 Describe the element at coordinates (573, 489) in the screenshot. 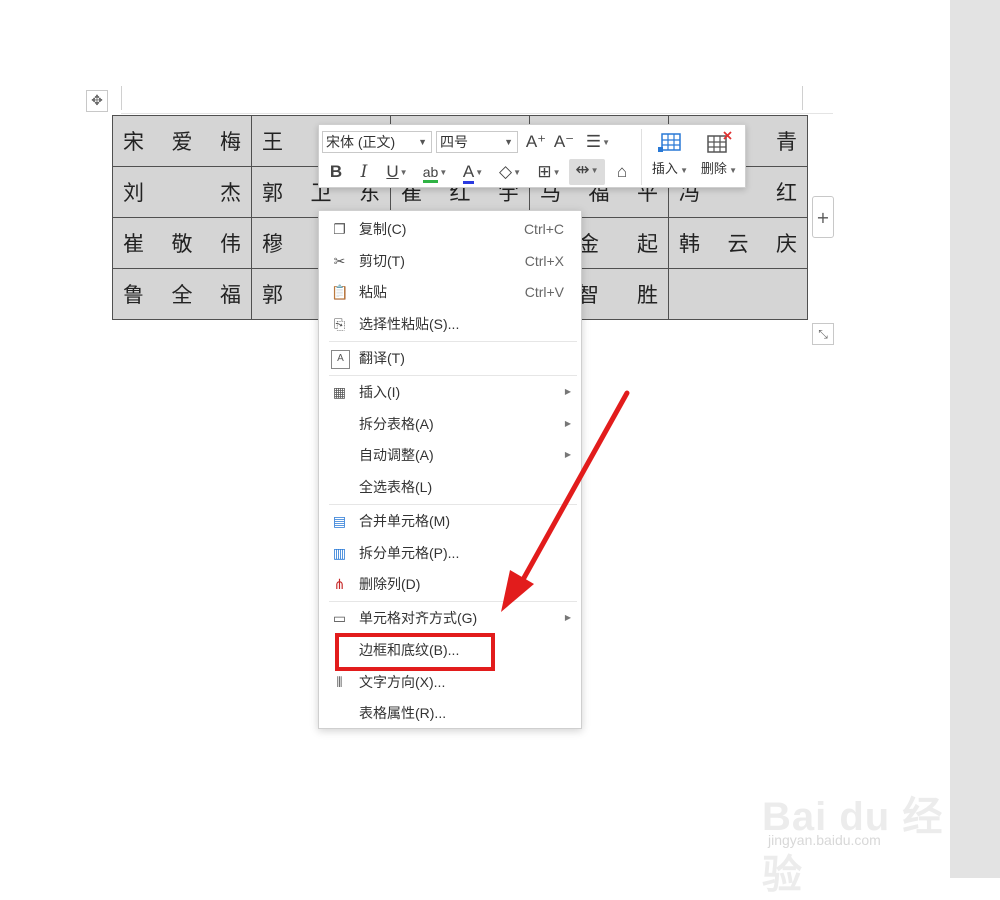

I see `arrow-shaft` at that location.